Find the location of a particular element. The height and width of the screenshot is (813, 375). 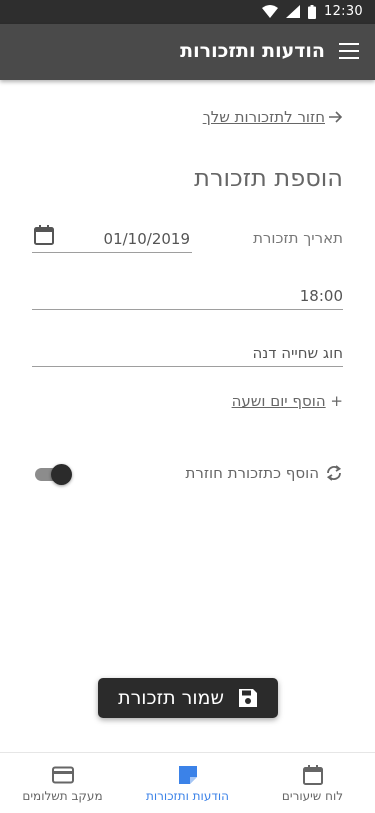

back-link-label: חזור לתזכורות שלך is located at coordinates (263, 117).